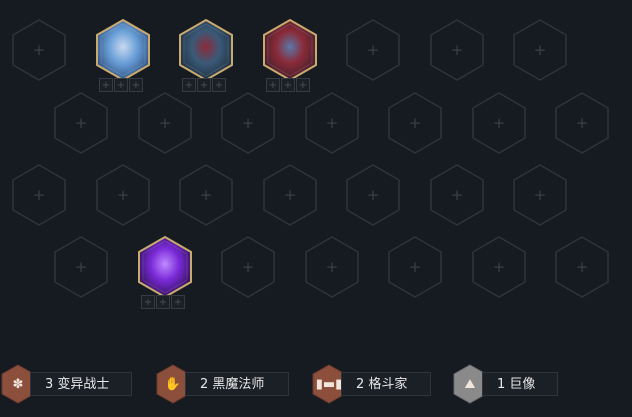  I want to click on trait-label: 3 变异战士, so click(81, 384).